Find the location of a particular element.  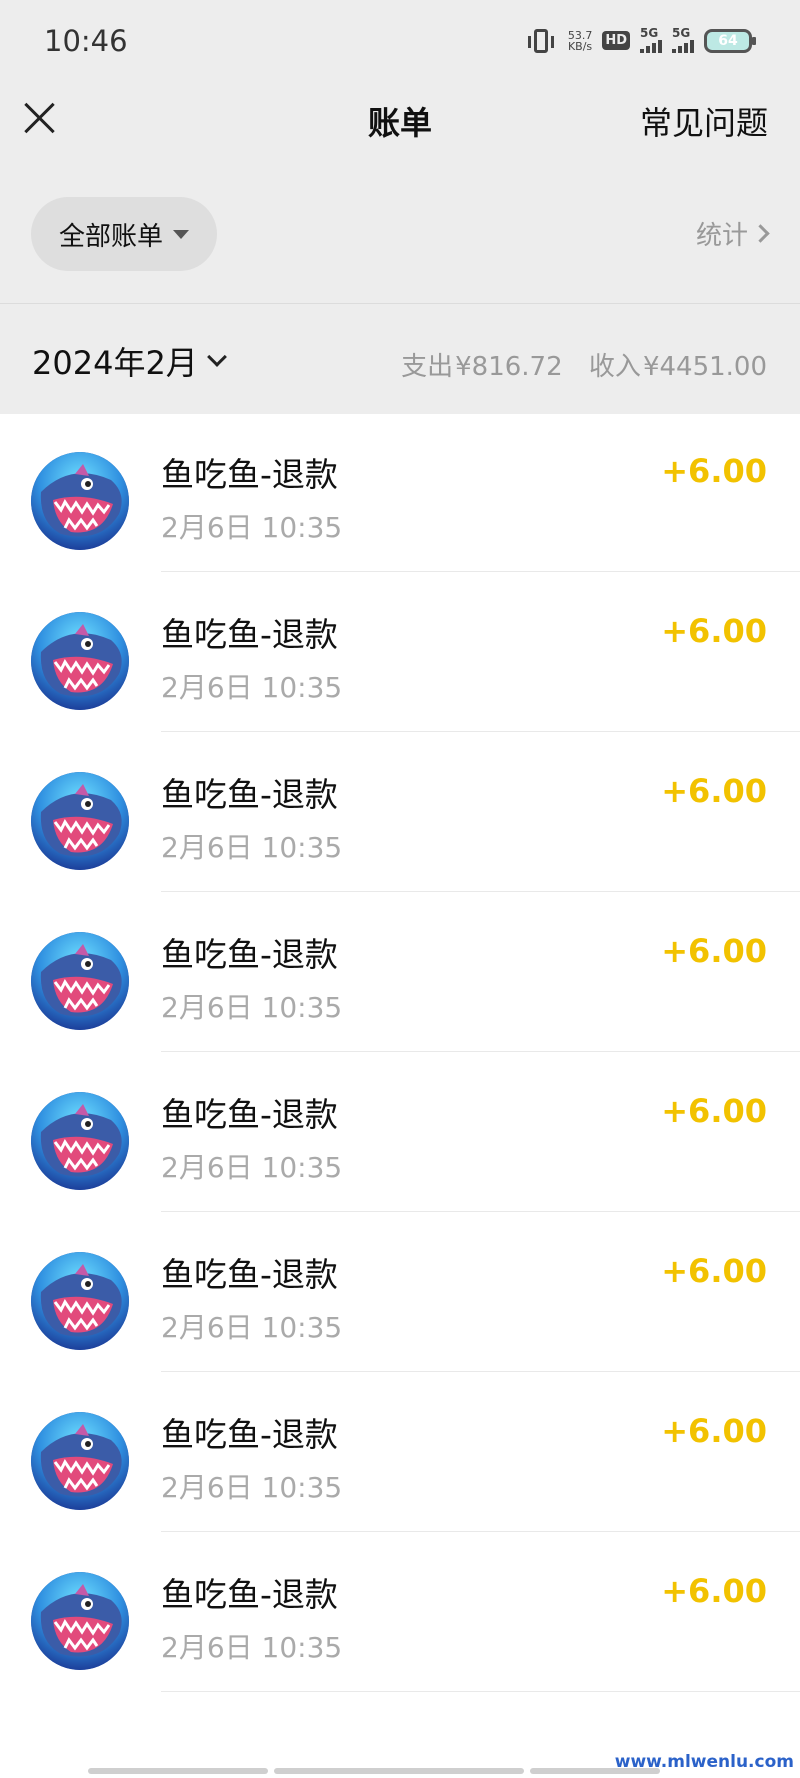

filter-row: 全部账单 统计 is located at coordinates (400, 234).